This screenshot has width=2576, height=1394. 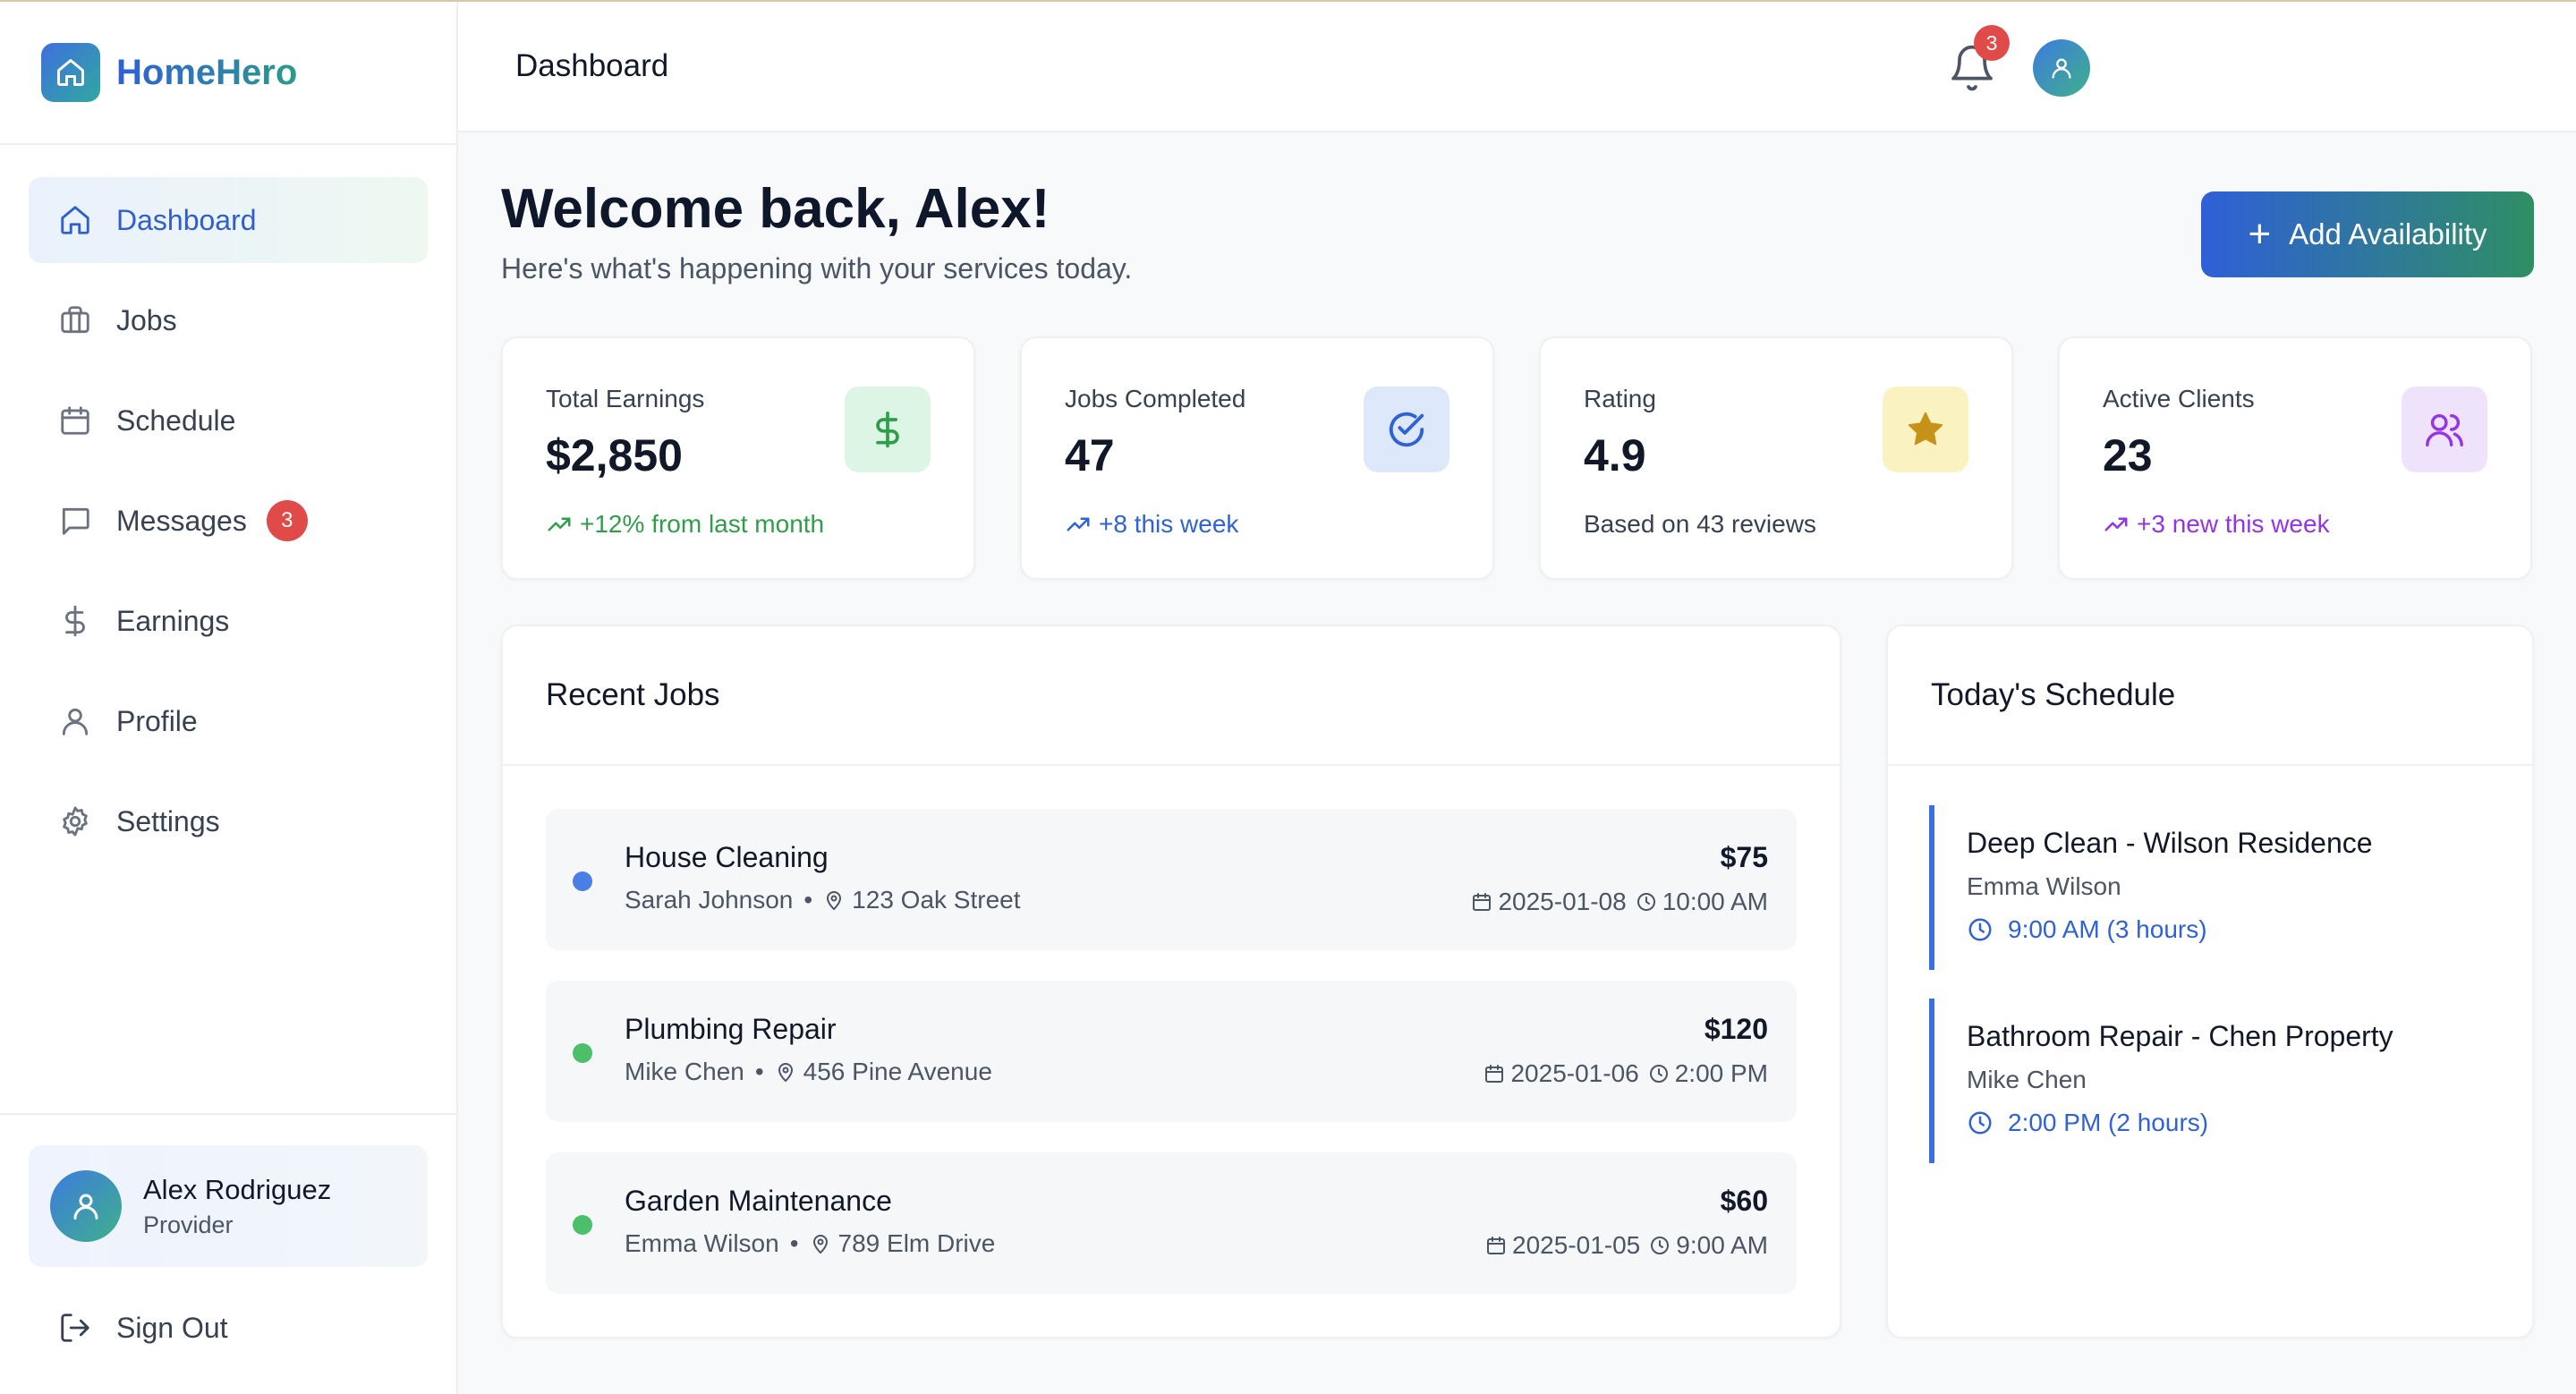 What do you see at coordinates (2053, 694) in the screenshot?
I see `panel-title: Today's Schedule` at bounding box center [2053, 694].